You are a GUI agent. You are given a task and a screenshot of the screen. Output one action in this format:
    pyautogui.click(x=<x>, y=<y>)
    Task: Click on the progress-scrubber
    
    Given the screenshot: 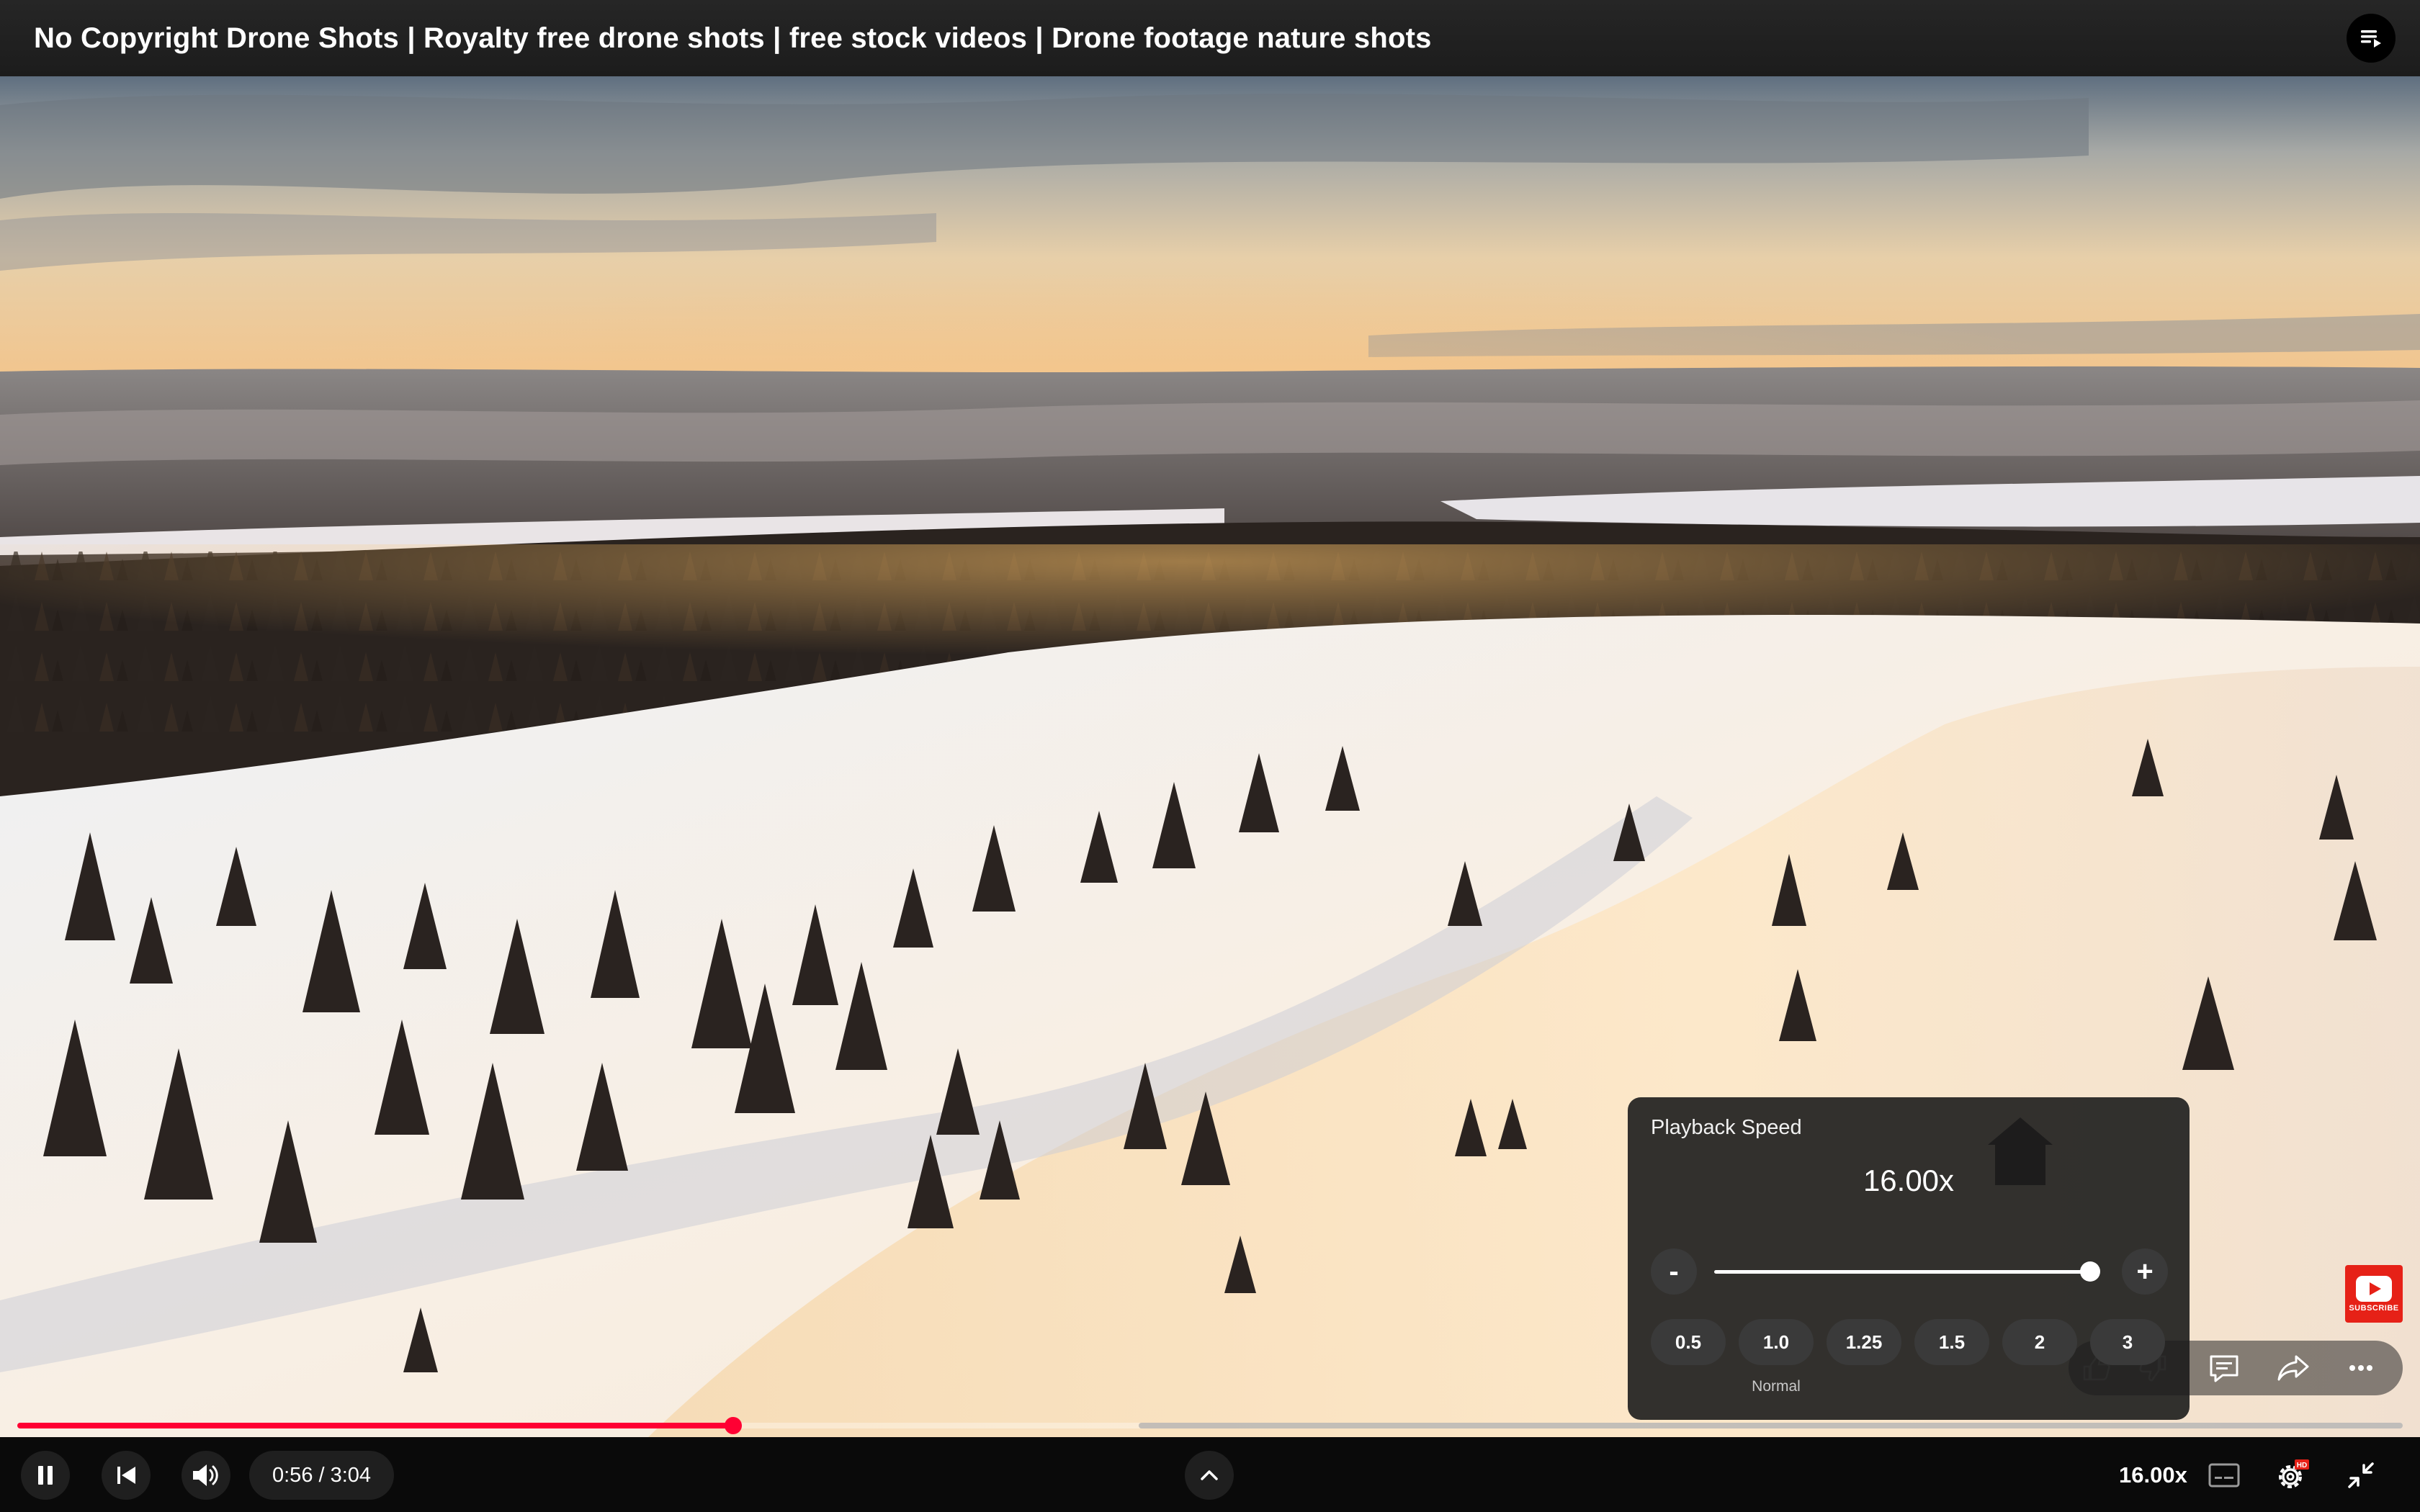 What is the action you would take?
    pyautogui.click(x=733, y=1425)
    